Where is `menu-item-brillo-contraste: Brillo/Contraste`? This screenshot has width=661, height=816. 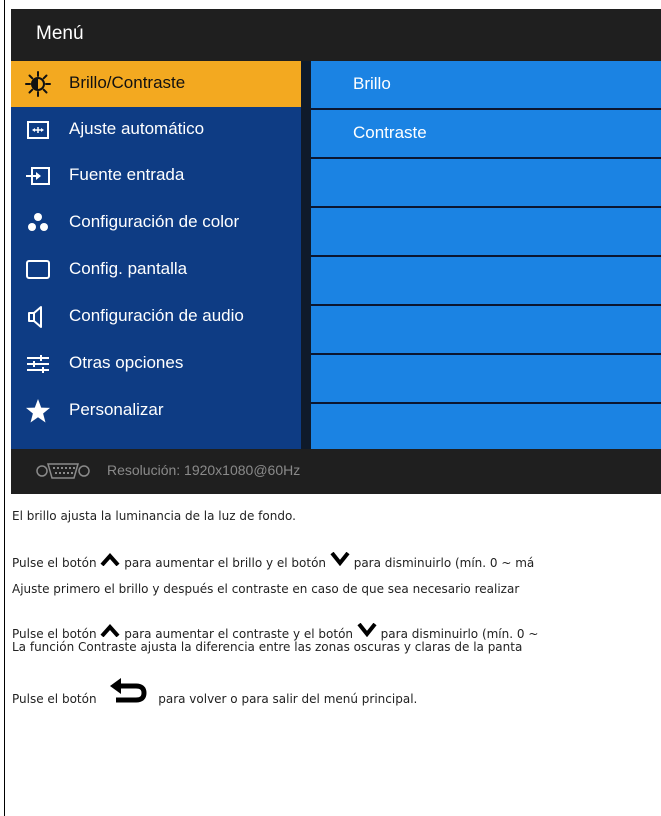
menu-item-brillo-contraste: Brillo/Contraste is located at coordinates (156, 84).